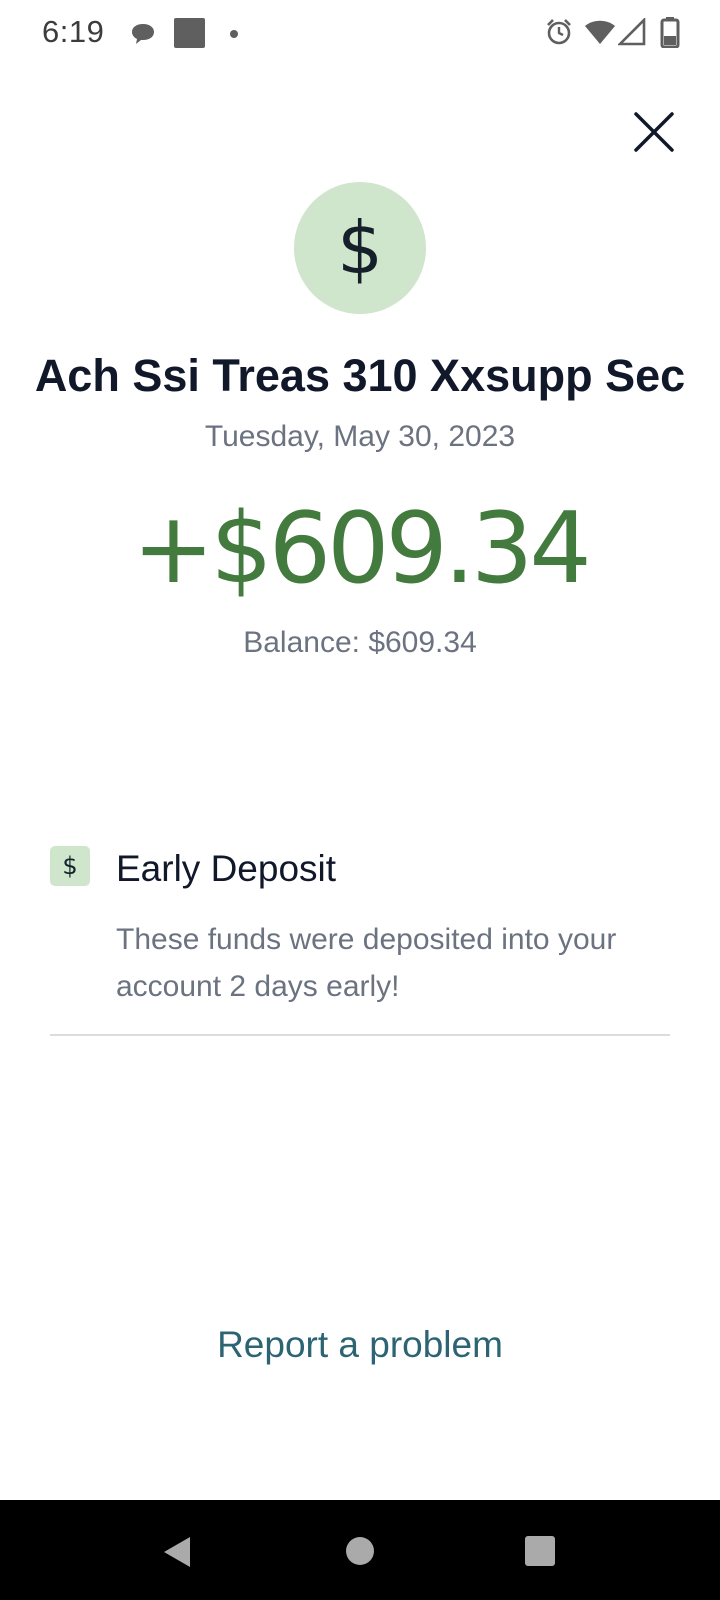  Describe the element at coordinates (178, 1552) in the screenshot. I see `back-icon` at that location.